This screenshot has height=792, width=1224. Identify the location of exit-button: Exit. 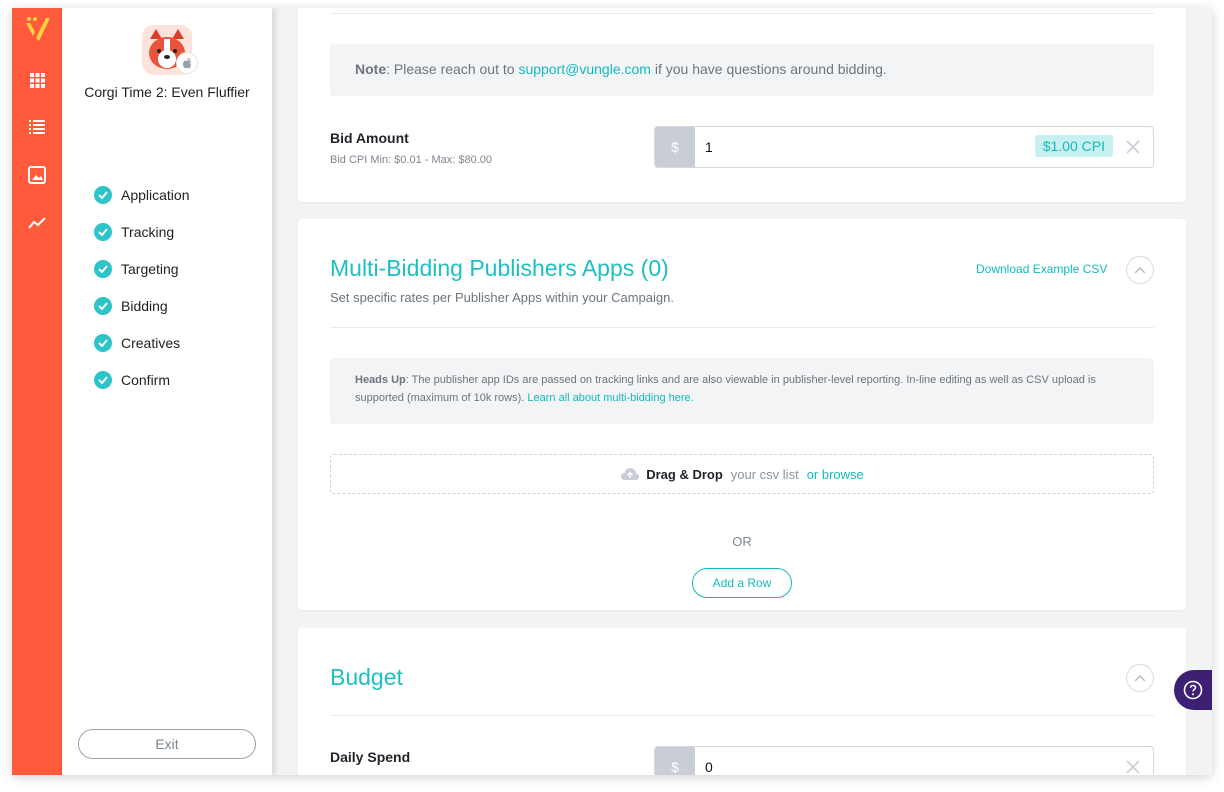
(167, 744).